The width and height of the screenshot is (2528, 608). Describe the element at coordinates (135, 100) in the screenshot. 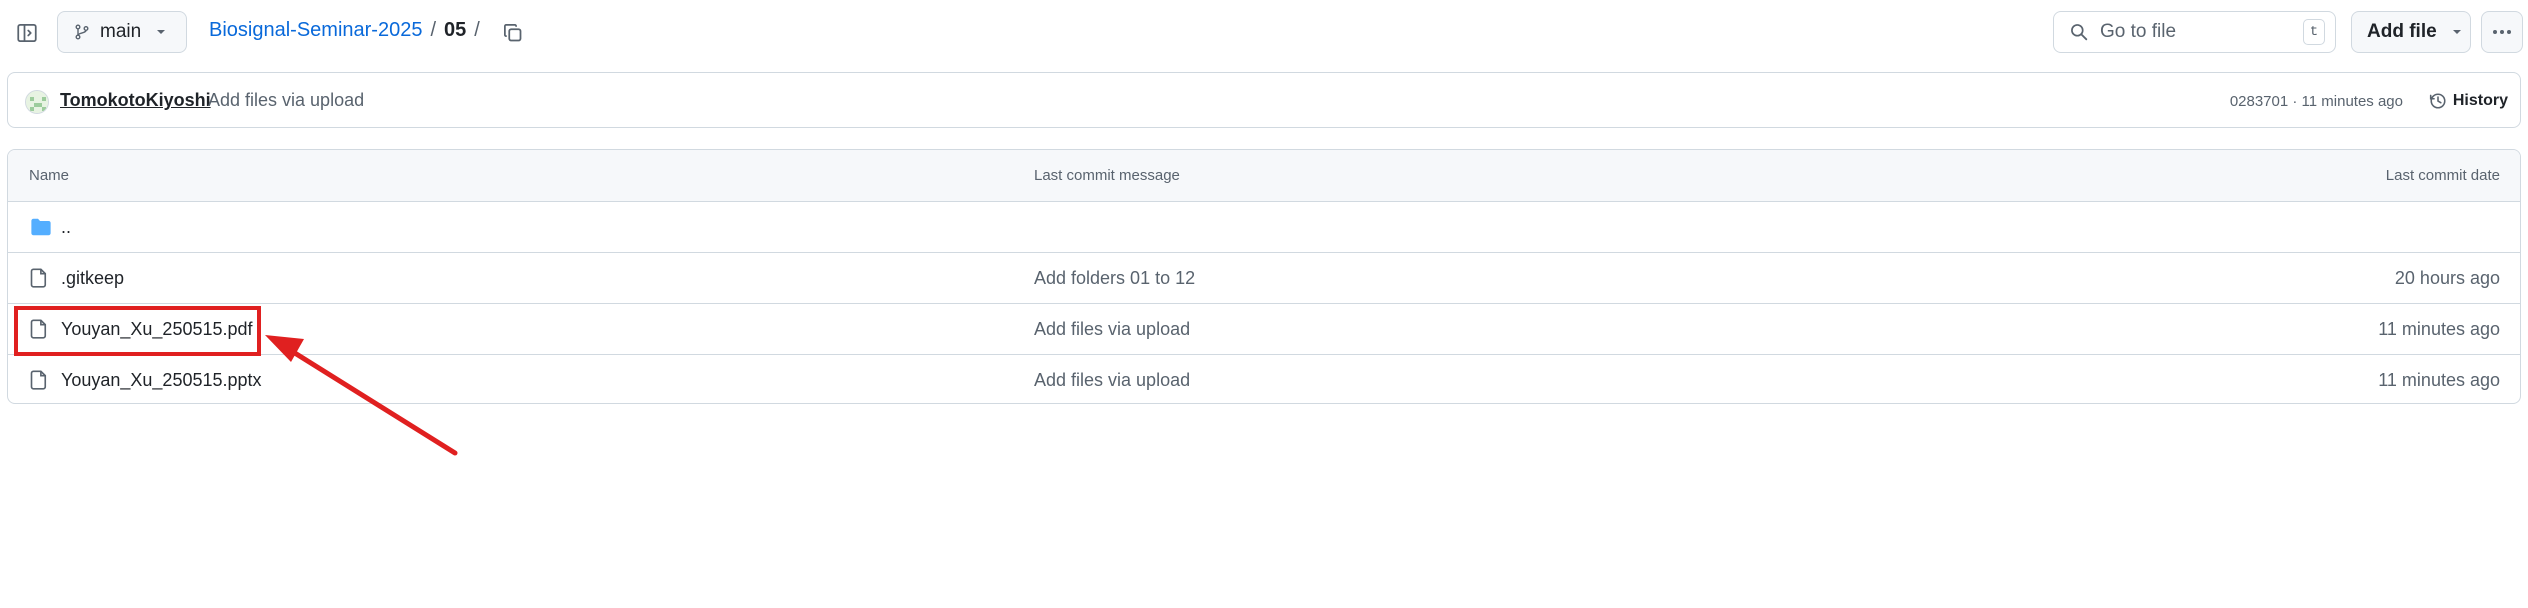

I see `commit-author-link: TomokotoKiyoshi` at that location.